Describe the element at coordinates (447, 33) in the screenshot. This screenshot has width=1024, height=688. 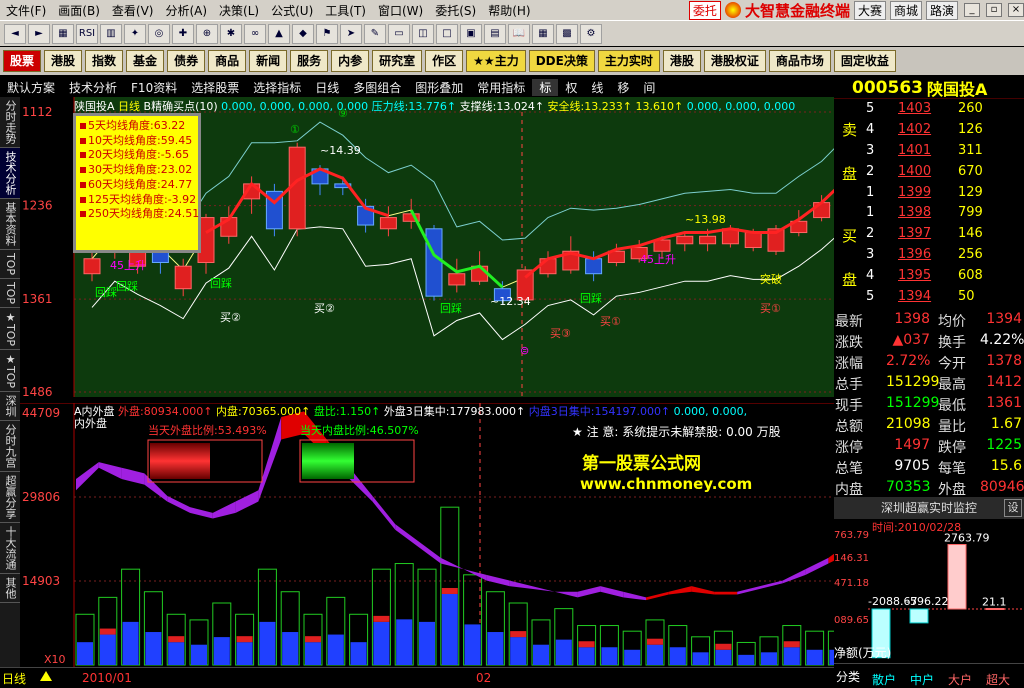
I see `window-icon: □` at that location.